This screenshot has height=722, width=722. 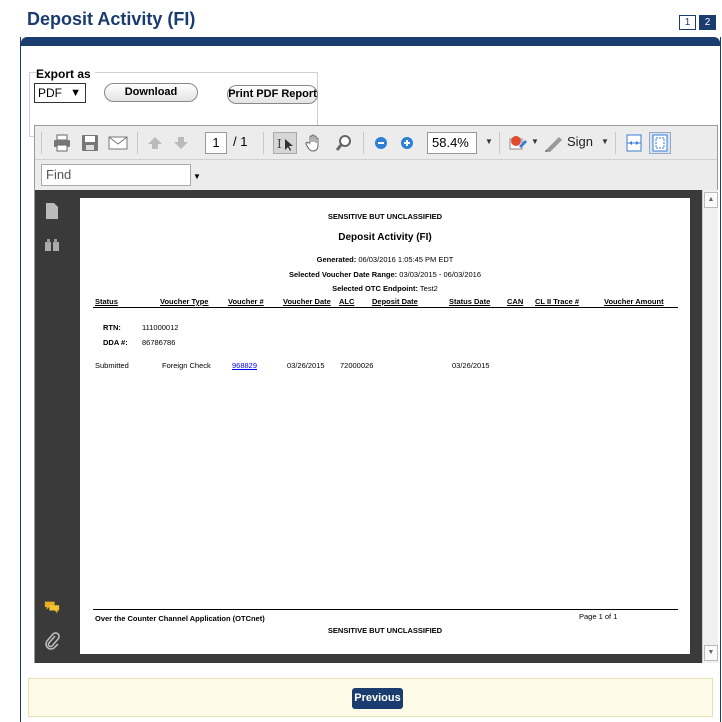 I want to click on find-dropdown-icon: ▼, so click(x=197, y=176).